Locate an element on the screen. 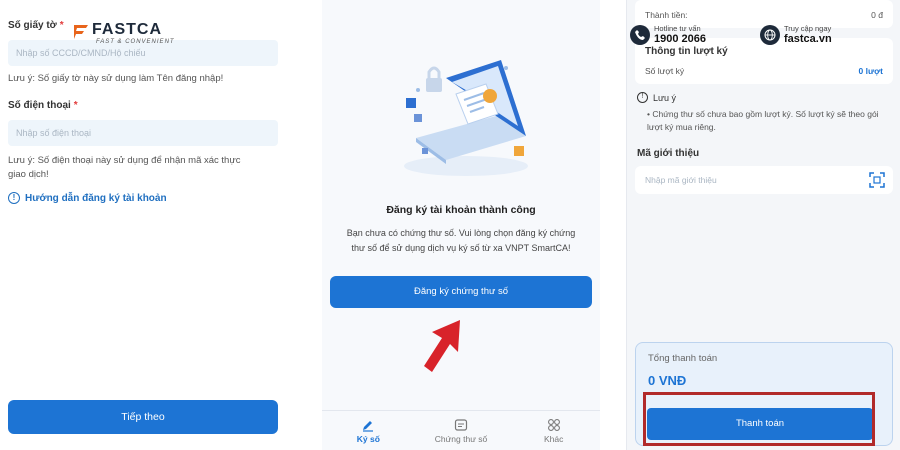 The image size is (900, 450). subtotal-label: Thành tiền: is located at coordinates (666, 15).